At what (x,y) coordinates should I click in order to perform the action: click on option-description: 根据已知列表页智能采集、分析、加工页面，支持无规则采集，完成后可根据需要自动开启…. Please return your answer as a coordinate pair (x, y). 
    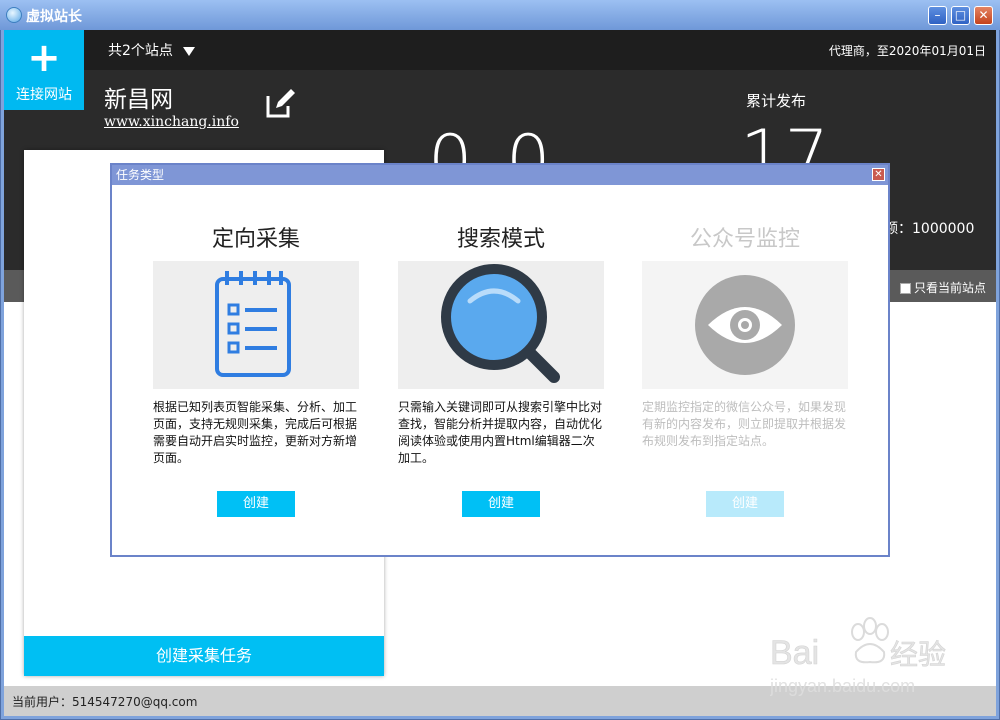
    Looking at the image, I should click on (255, 432).